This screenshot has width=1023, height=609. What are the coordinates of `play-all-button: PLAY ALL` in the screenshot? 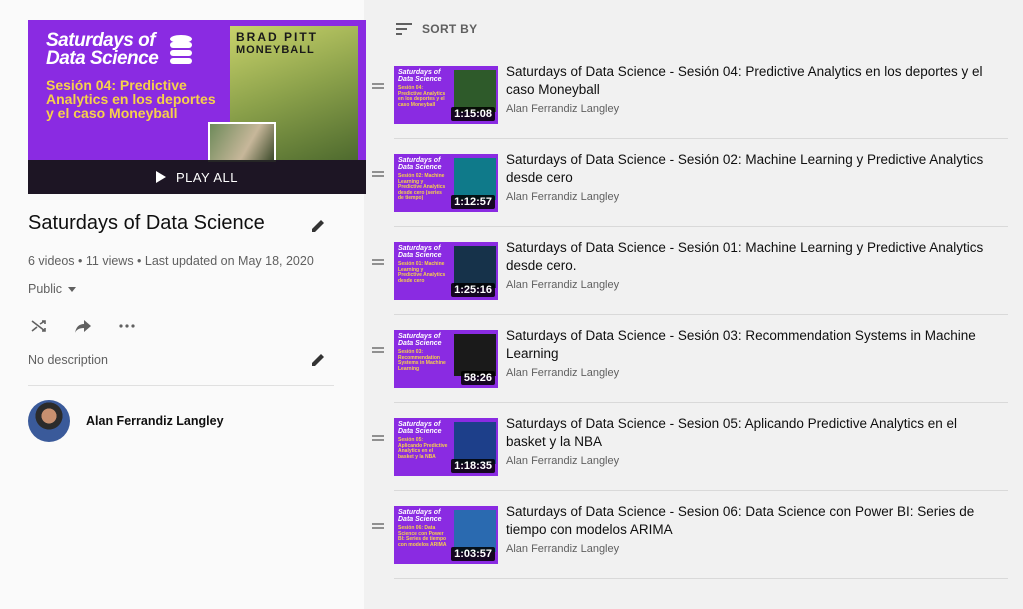 It's located at (197, 177).